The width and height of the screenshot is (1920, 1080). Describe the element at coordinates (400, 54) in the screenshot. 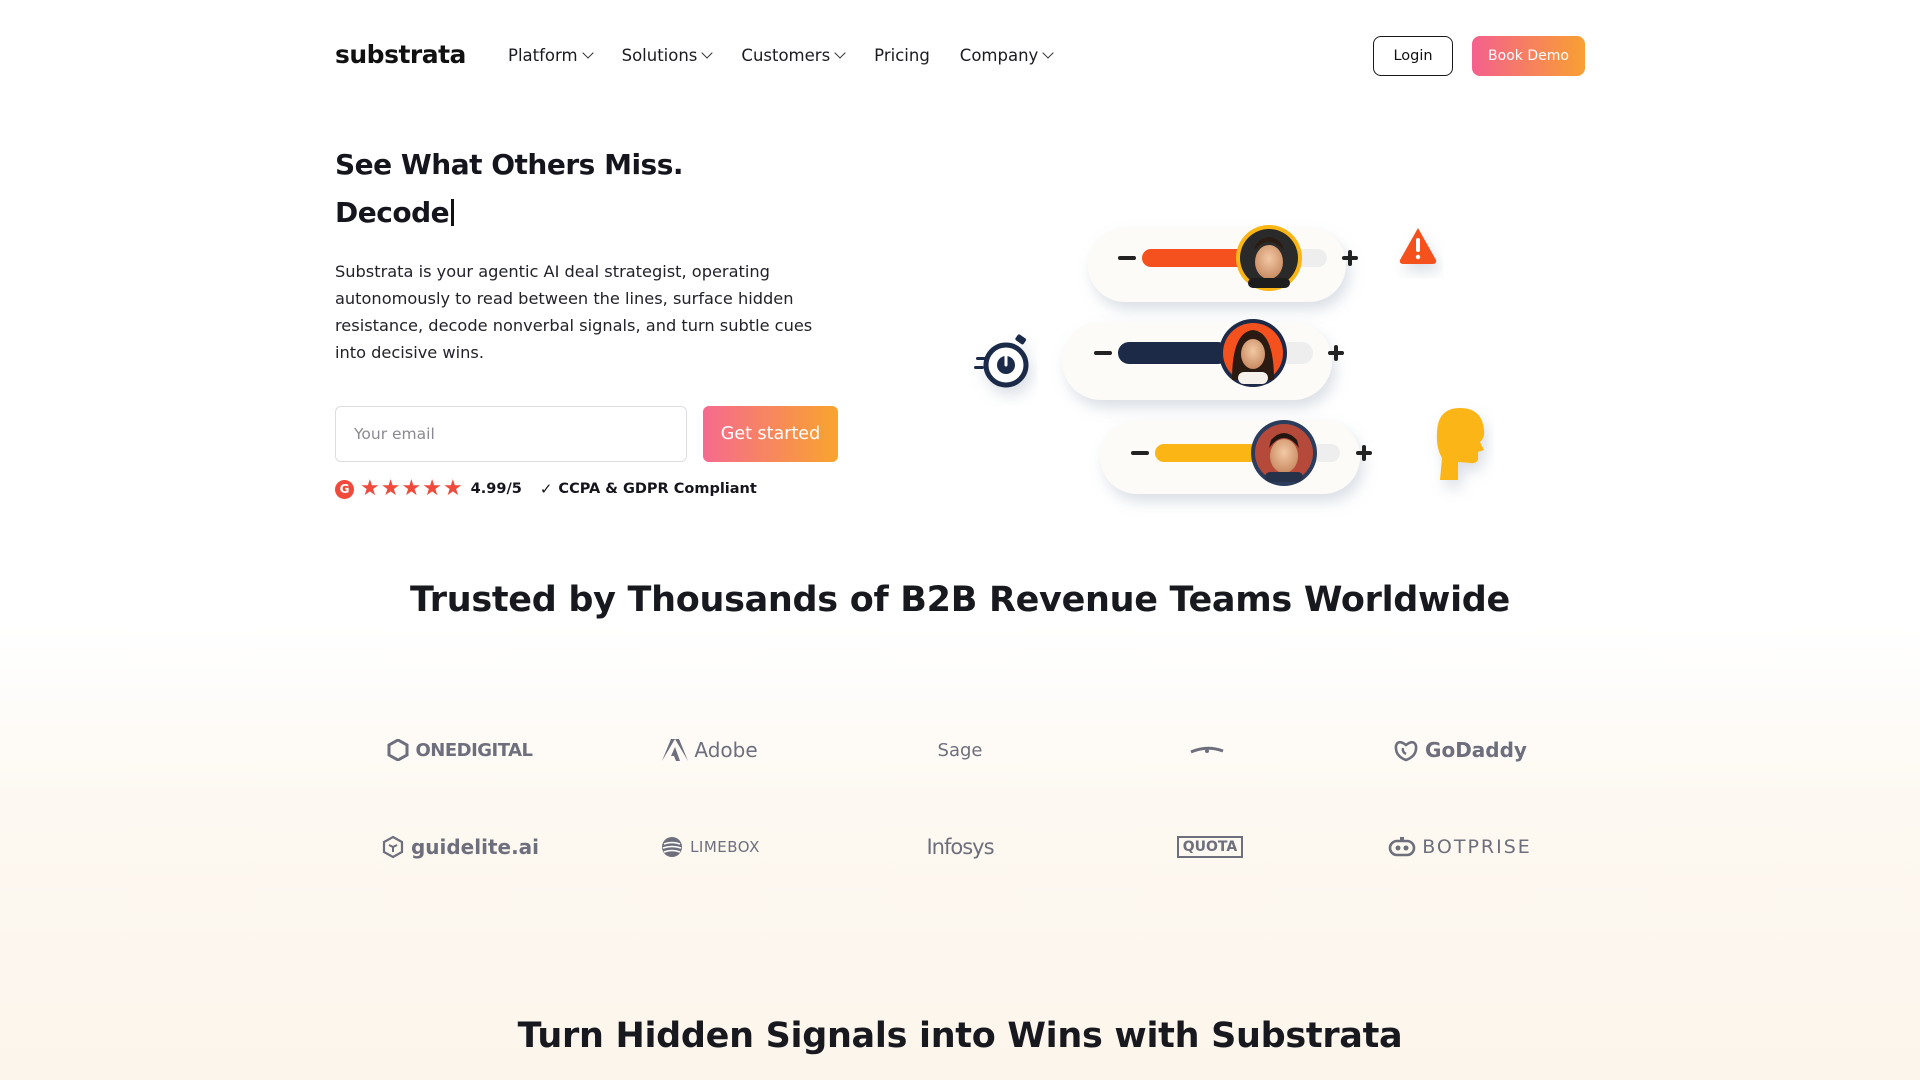

I see `substrata-logo: substrata` at that location.